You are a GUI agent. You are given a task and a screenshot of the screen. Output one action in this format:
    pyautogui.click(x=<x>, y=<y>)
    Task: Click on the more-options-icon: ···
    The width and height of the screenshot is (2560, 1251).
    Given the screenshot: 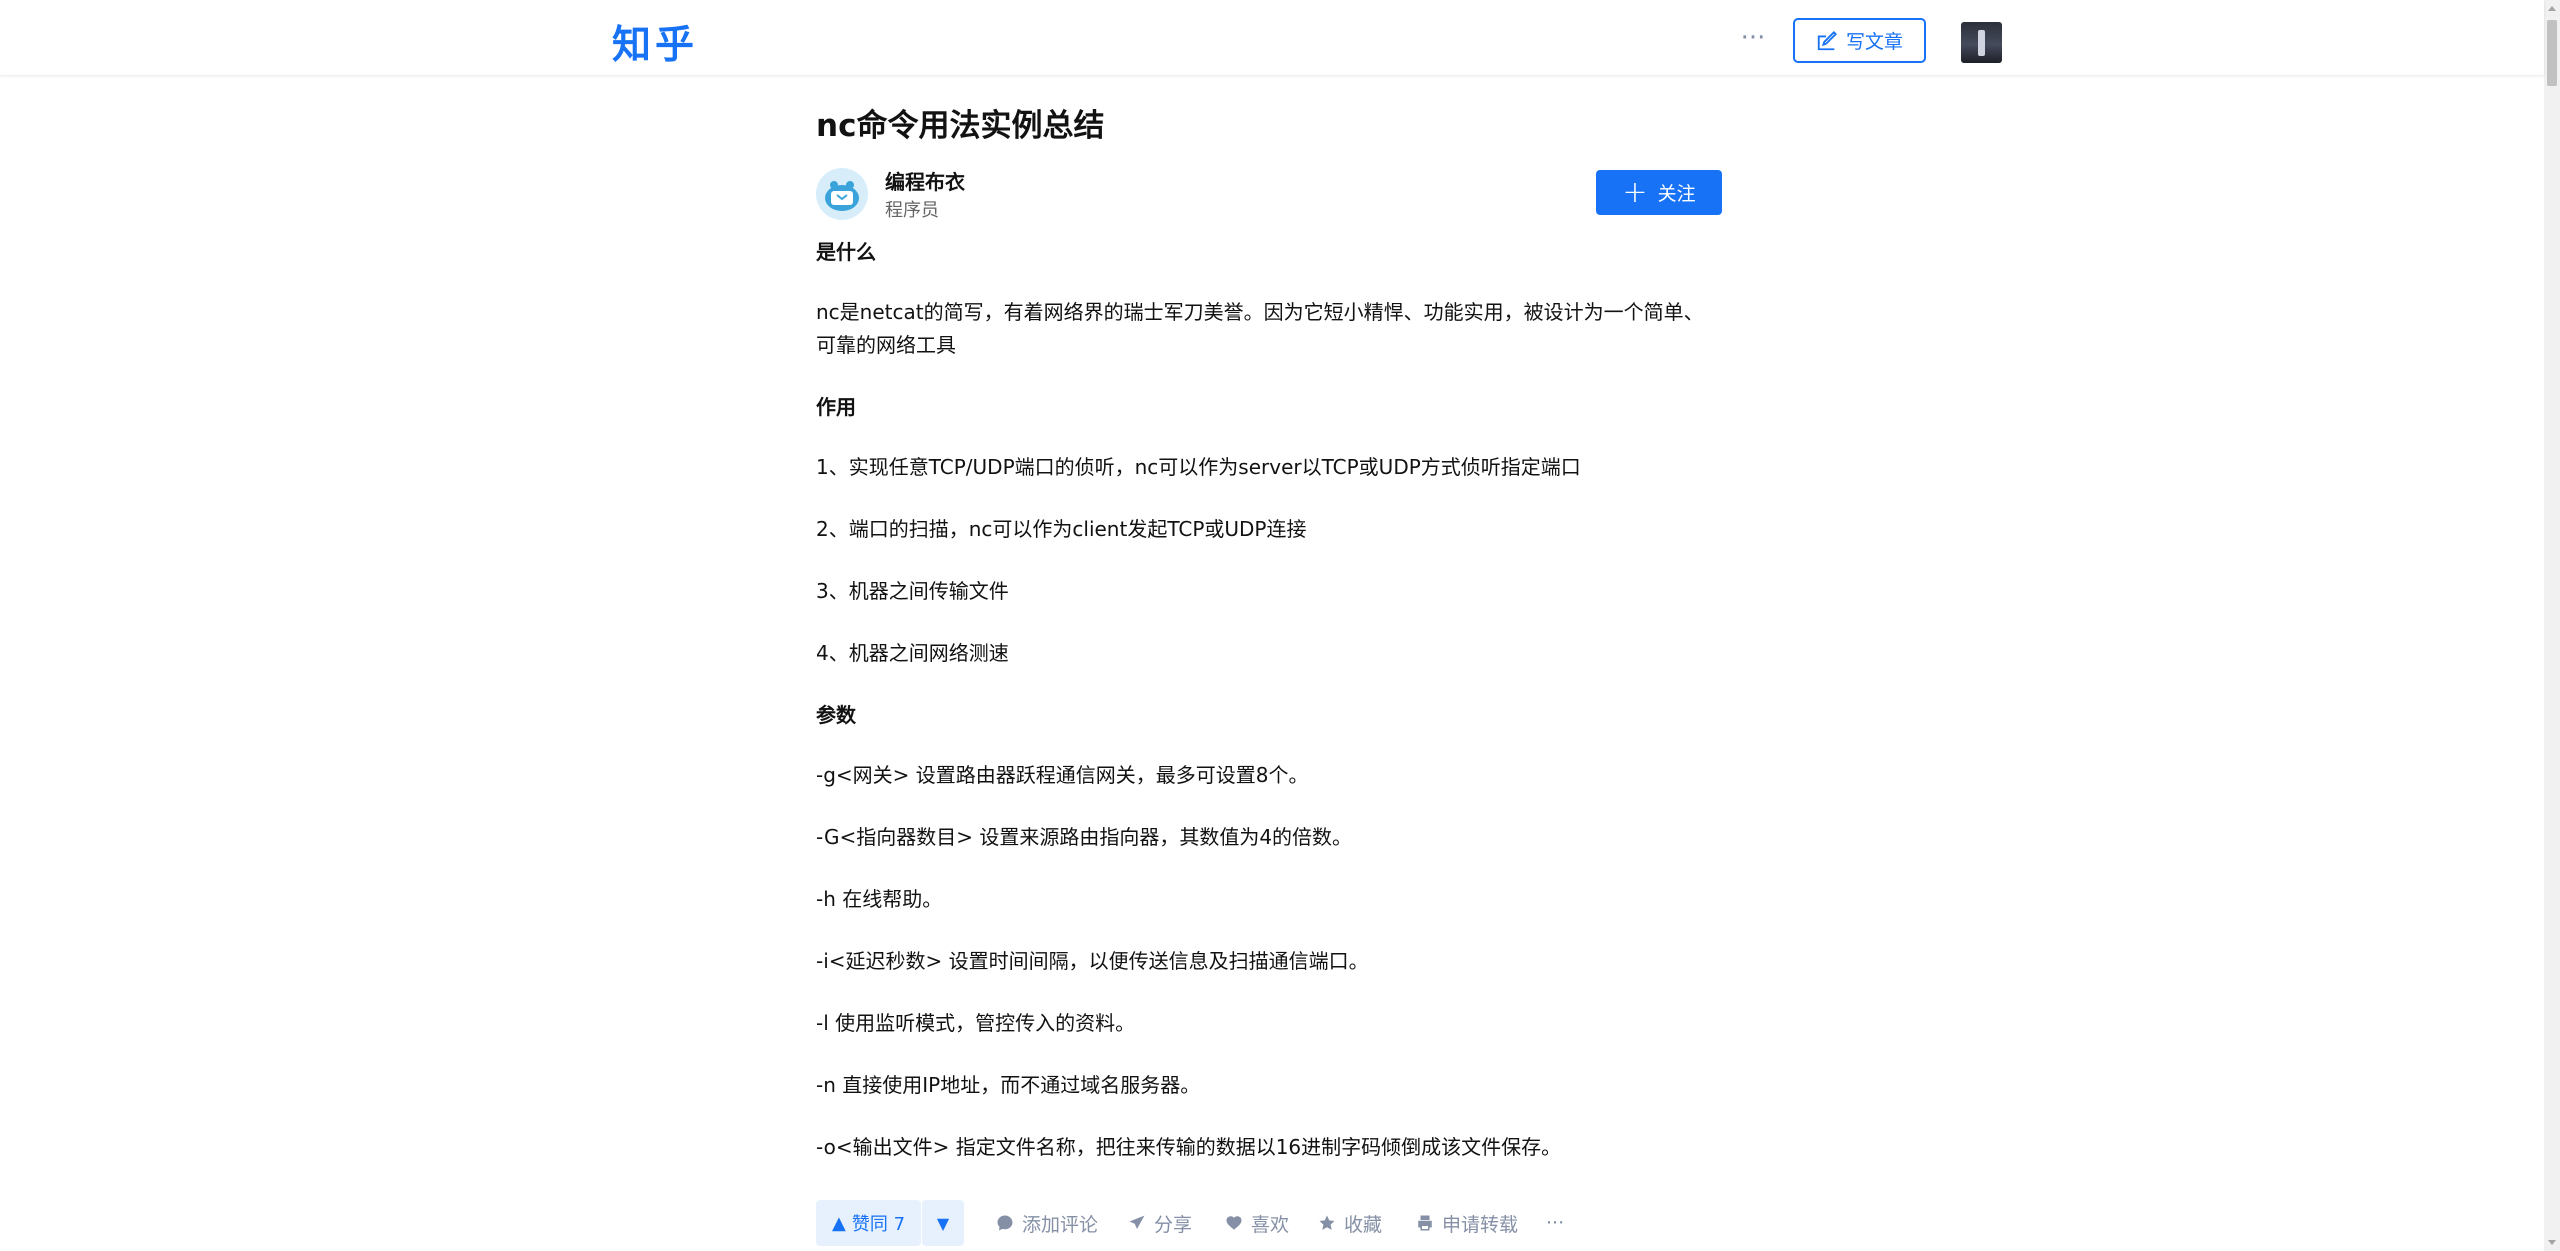 What is the action you would take?
    pyautogui.click(x=1753, y=38)
    